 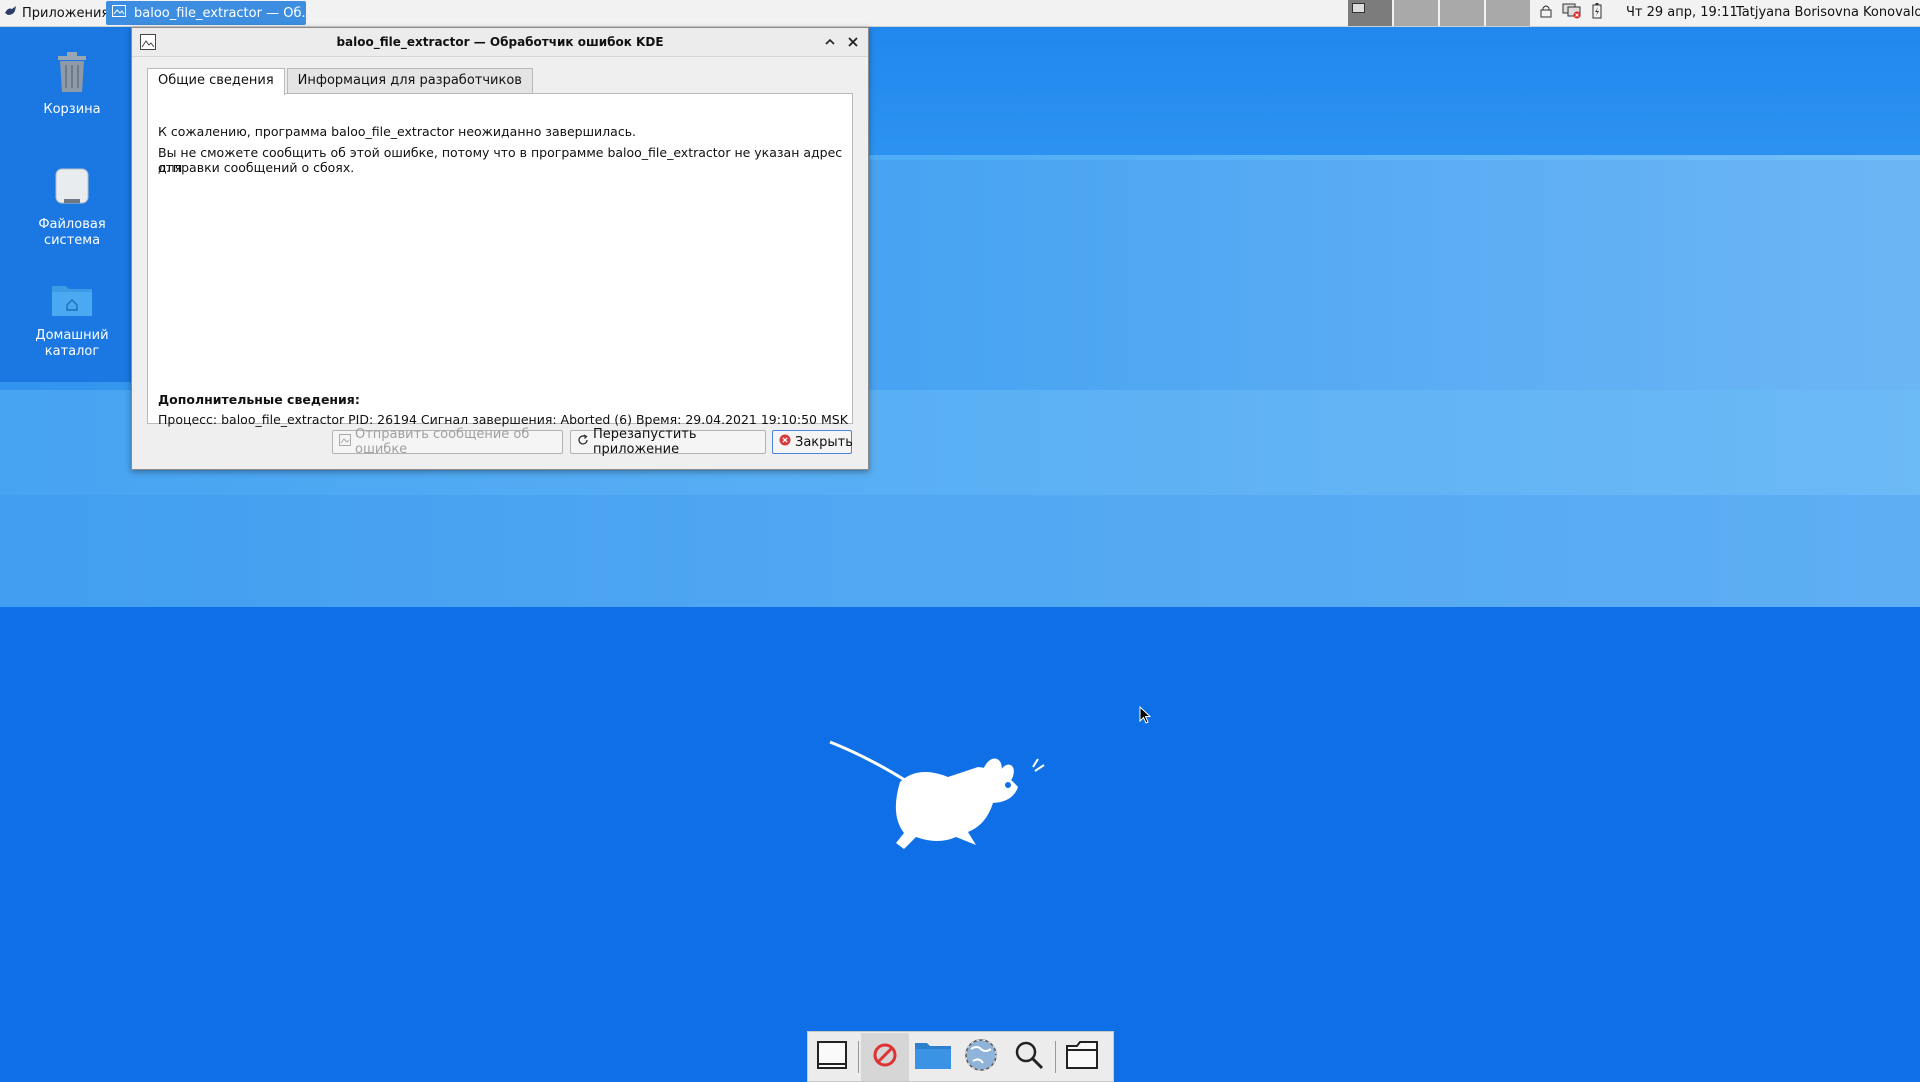 I want to click on restart-app-button: Перезапустить приложение, so click(x=668, y=442).